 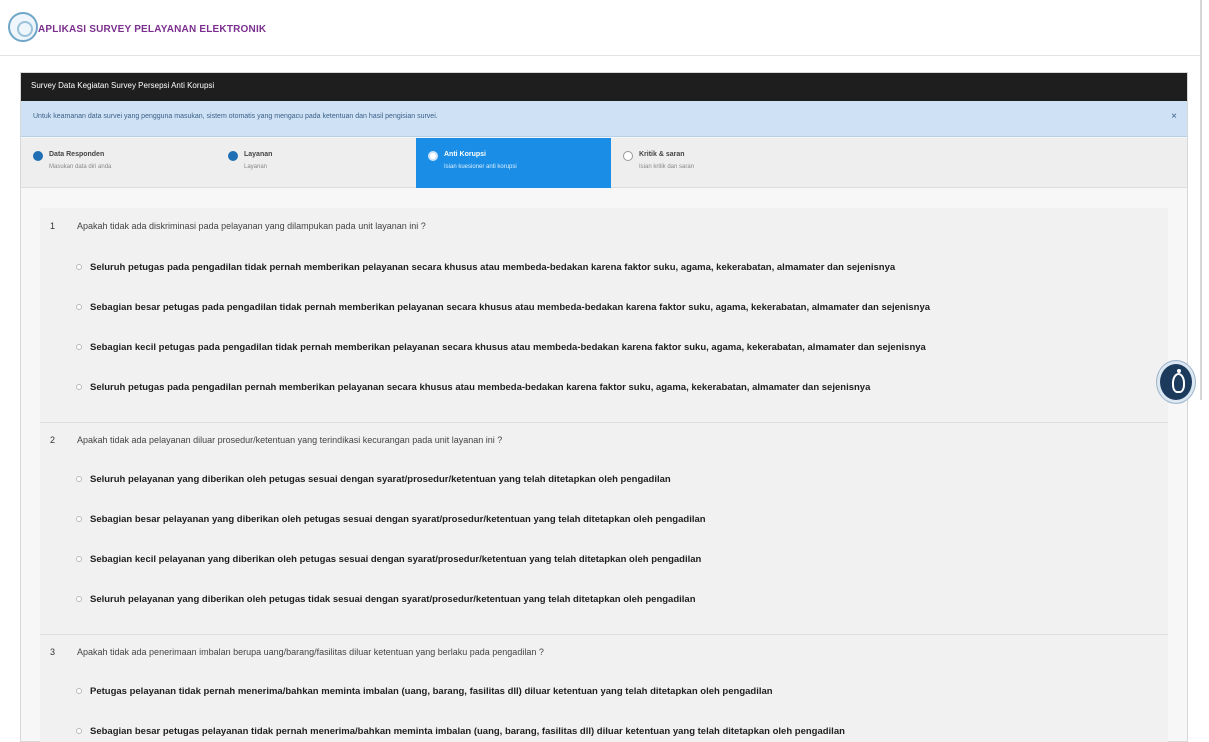 I want to click on question-number: 2, so click(x=53, y=440).